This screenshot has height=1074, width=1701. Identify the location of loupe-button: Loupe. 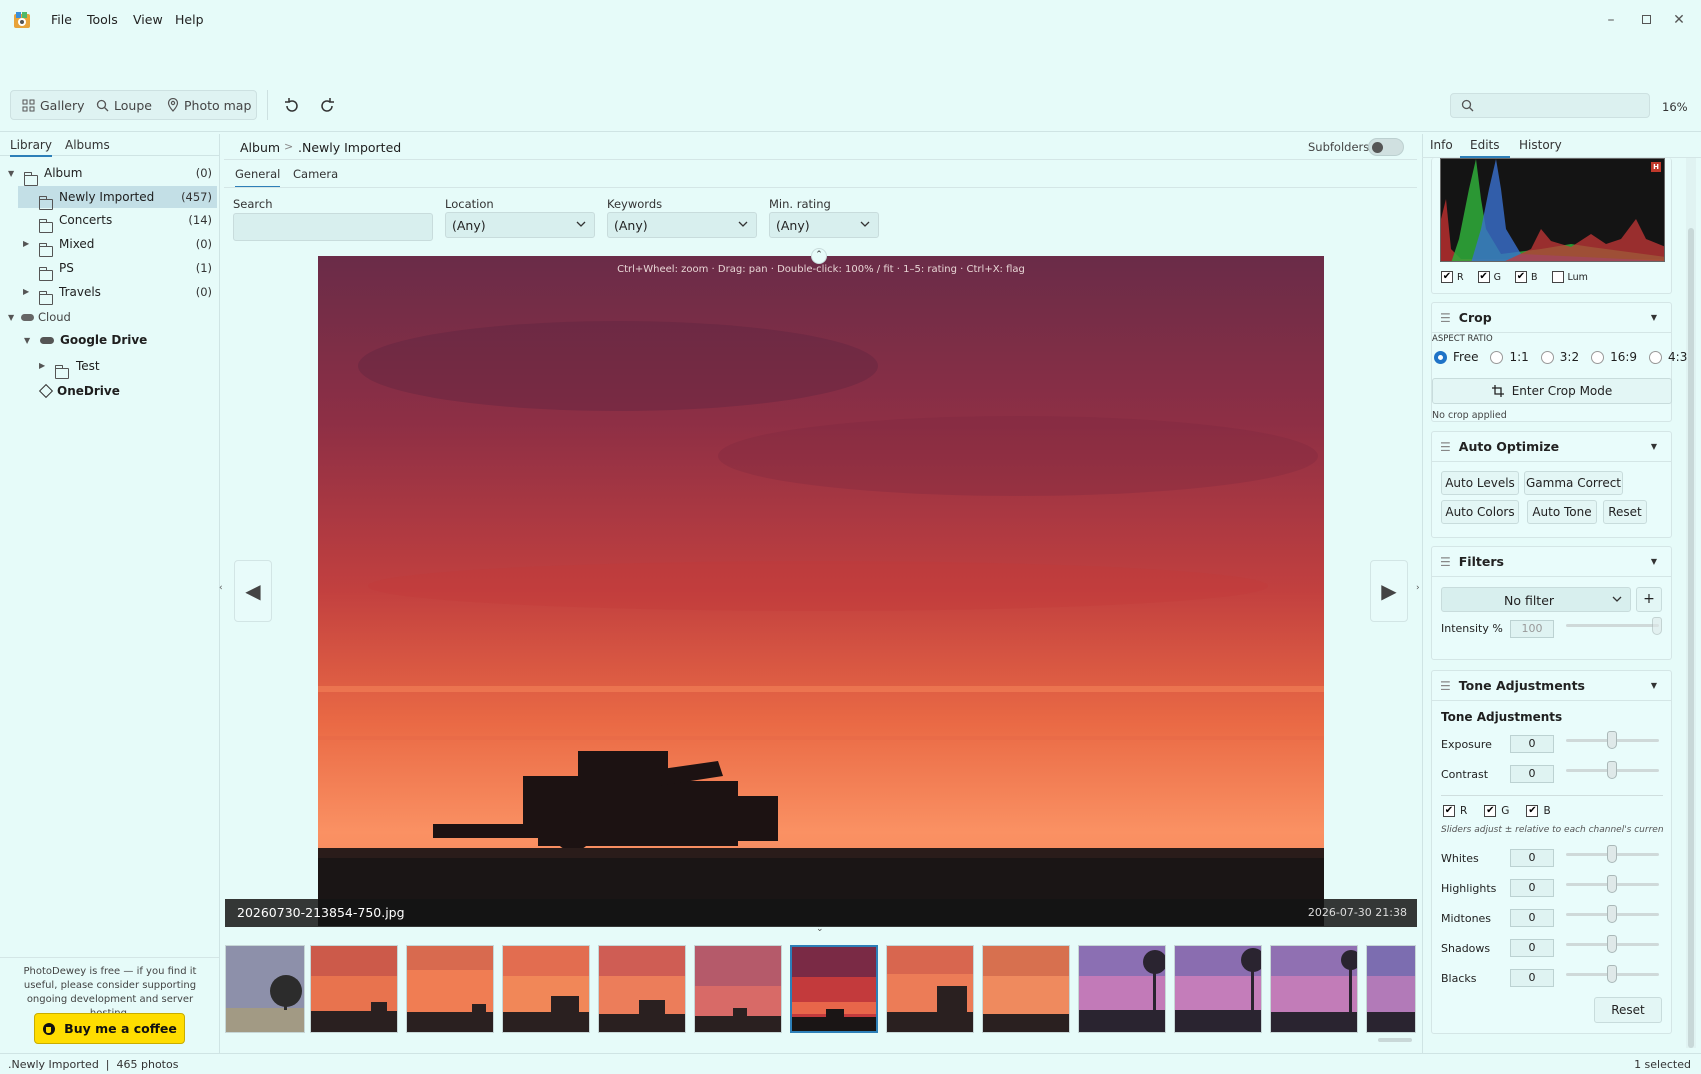
(124, 105).